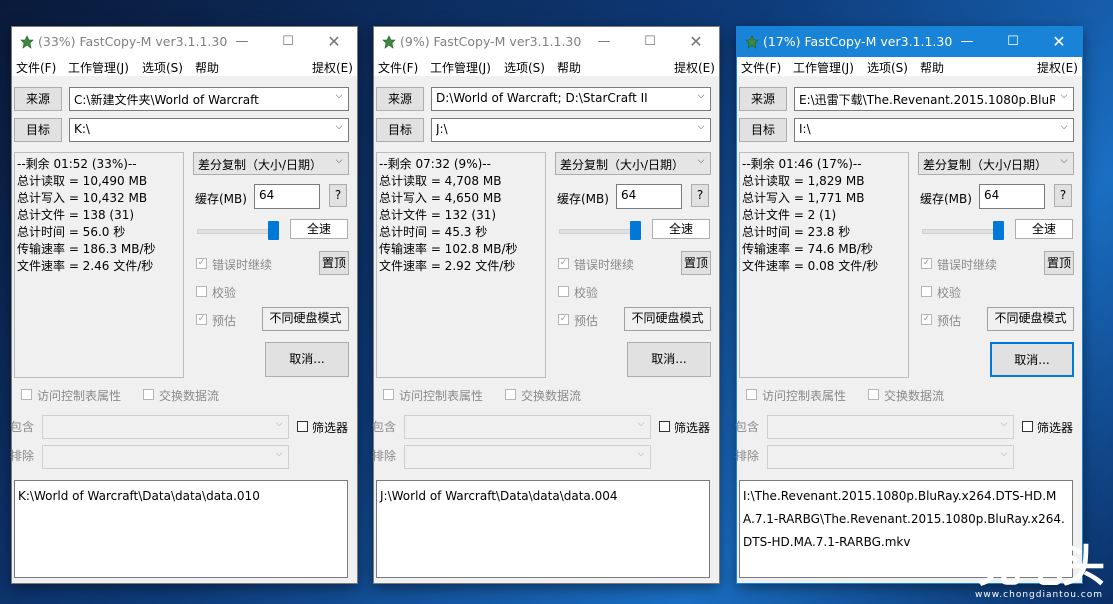 This screenshot has height=604, width=1113. I want to click on title-bar: (33%) FastCopy-M ver3.1.1.30 — ☐ ✕, so click(184, 42).